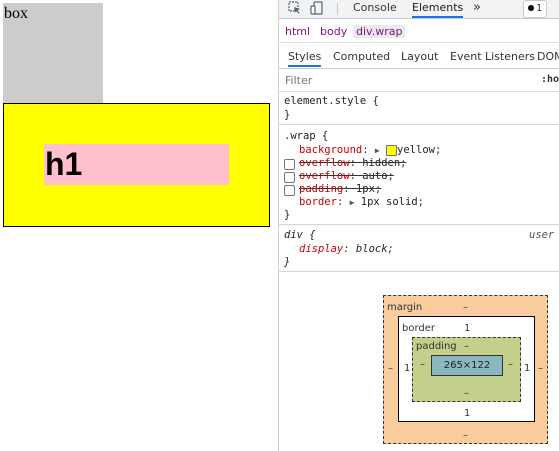 This screenshot has width=559, height=451. I want to click on wrap-rule-selector: .wrap {, so click(306, 136).